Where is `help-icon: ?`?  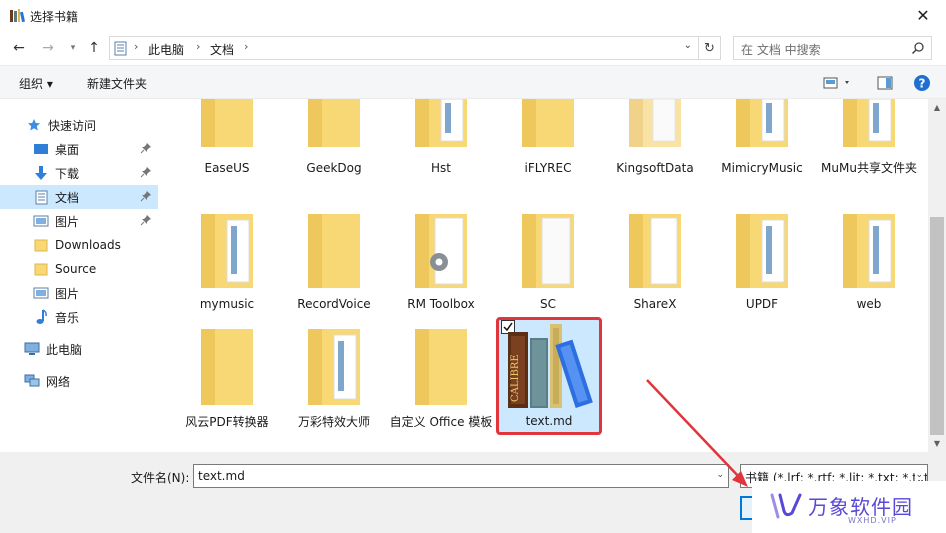
help-icon: ? is located at coordinates (922, 83).